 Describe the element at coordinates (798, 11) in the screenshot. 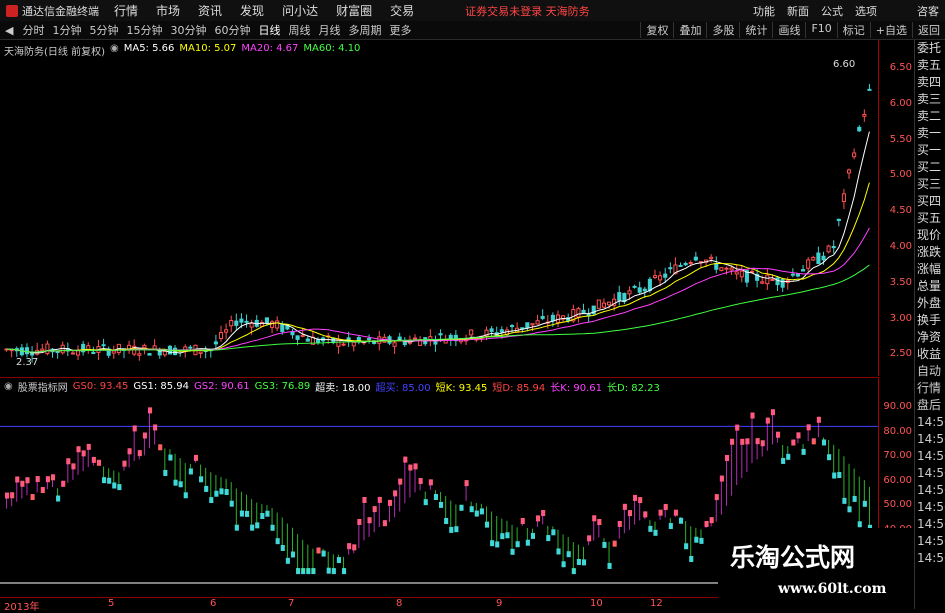

I see `menu-new-page: 新面` at that location.